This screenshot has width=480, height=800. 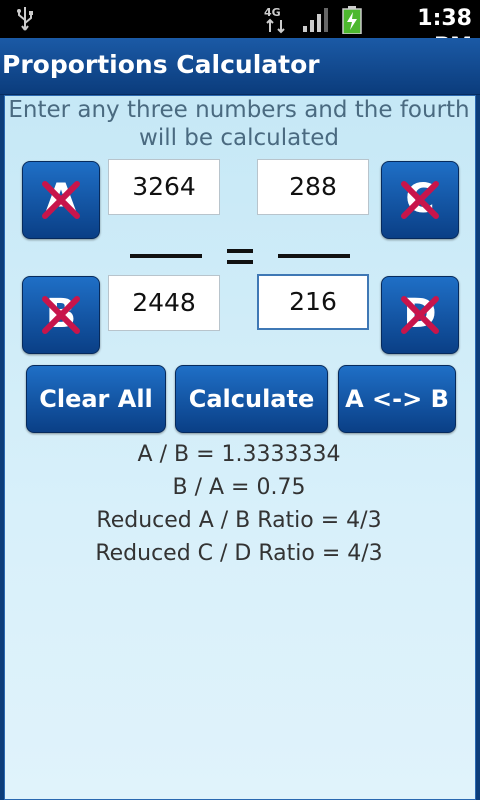 What do you see at coordinates (315, 20) in the screenshot?
I see `signal-strength-icon` at bounding box center [315, 20].